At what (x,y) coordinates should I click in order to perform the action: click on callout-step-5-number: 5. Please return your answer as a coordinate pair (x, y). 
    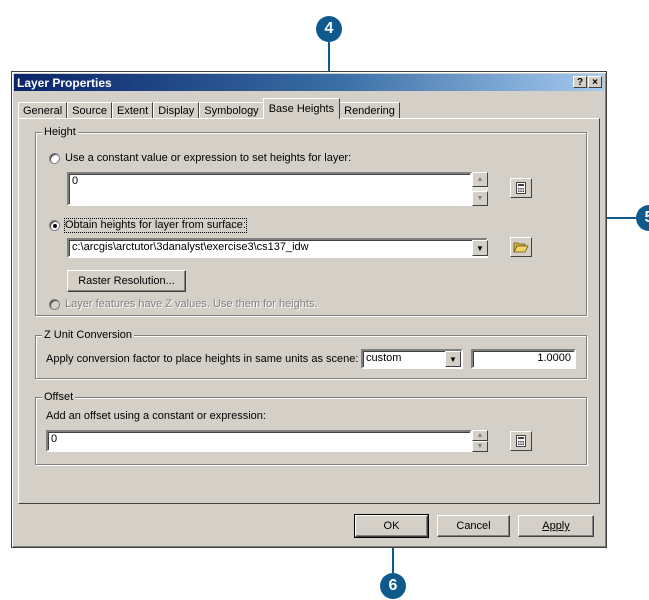
    Looking at the image, I should click on (647, 218).